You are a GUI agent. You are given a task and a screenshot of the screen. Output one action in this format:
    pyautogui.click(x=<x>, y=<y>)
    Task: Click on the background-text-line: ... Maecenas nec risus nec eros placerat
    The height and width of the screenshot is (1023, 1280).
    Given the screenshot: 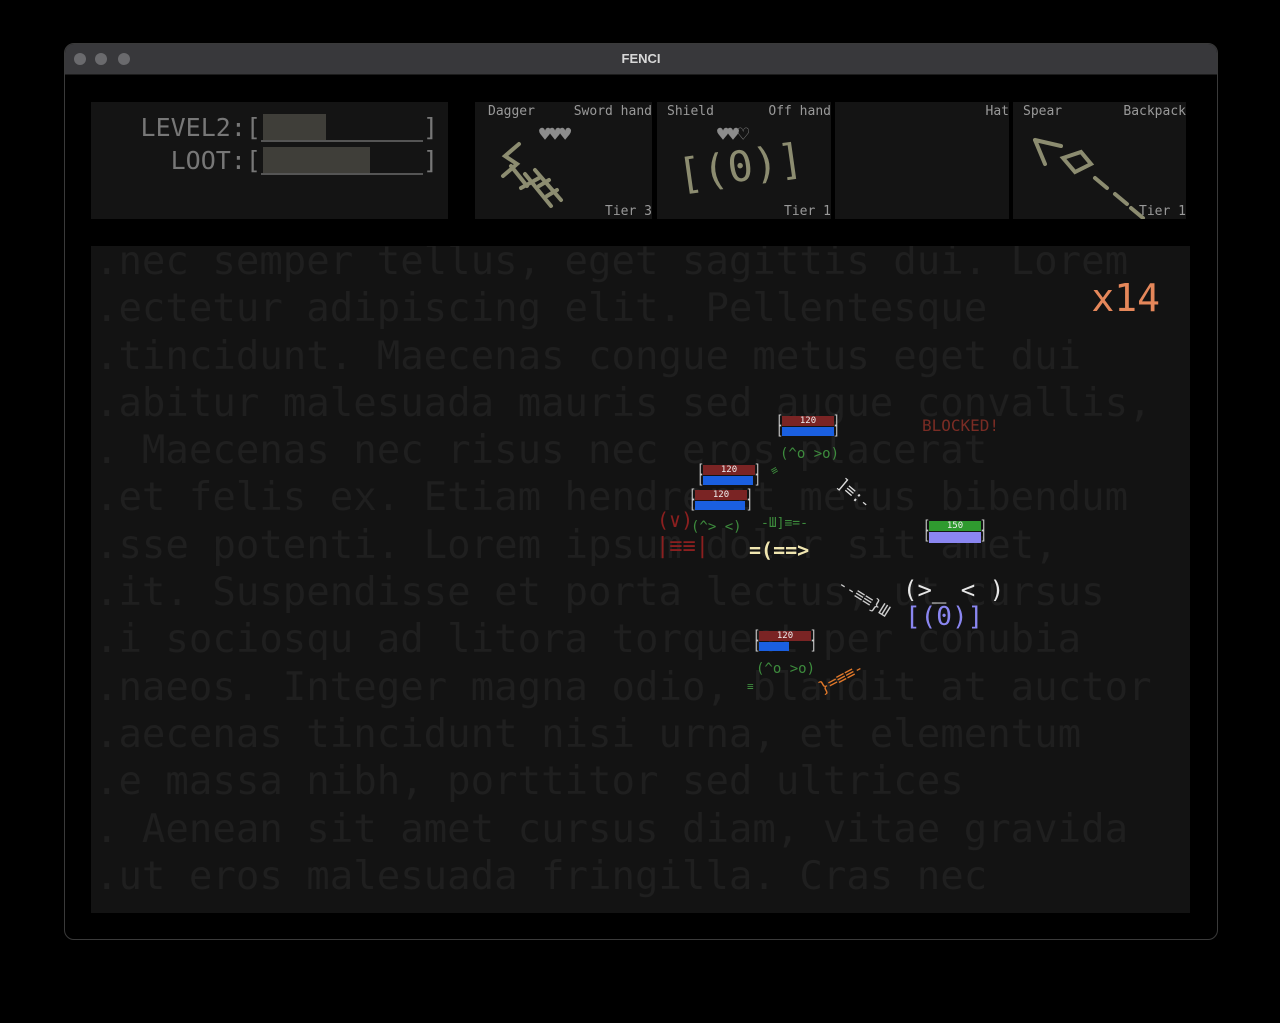 What is the action you would take?
    pyautogui.click(x=539, y=451)
    